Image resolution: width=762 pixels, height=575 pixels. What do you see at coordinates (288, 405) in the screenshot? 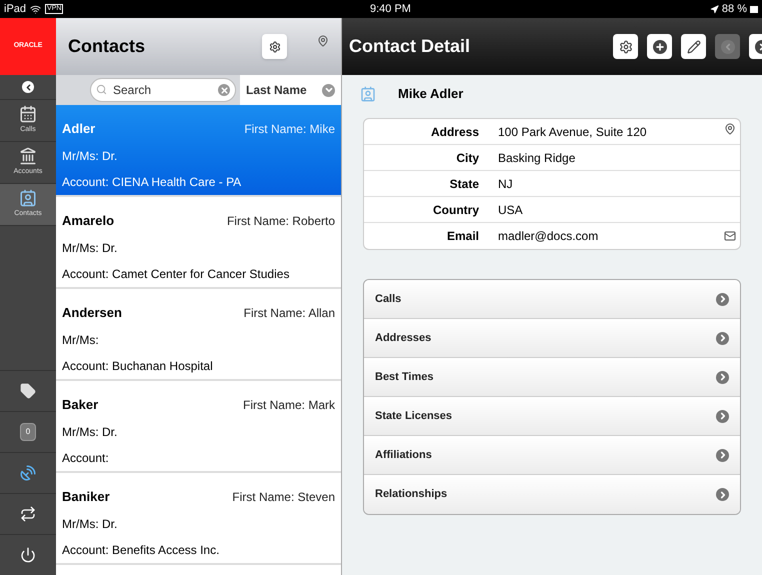
I see `first-name: First Name: Mark` at bounding box center [288, 405].